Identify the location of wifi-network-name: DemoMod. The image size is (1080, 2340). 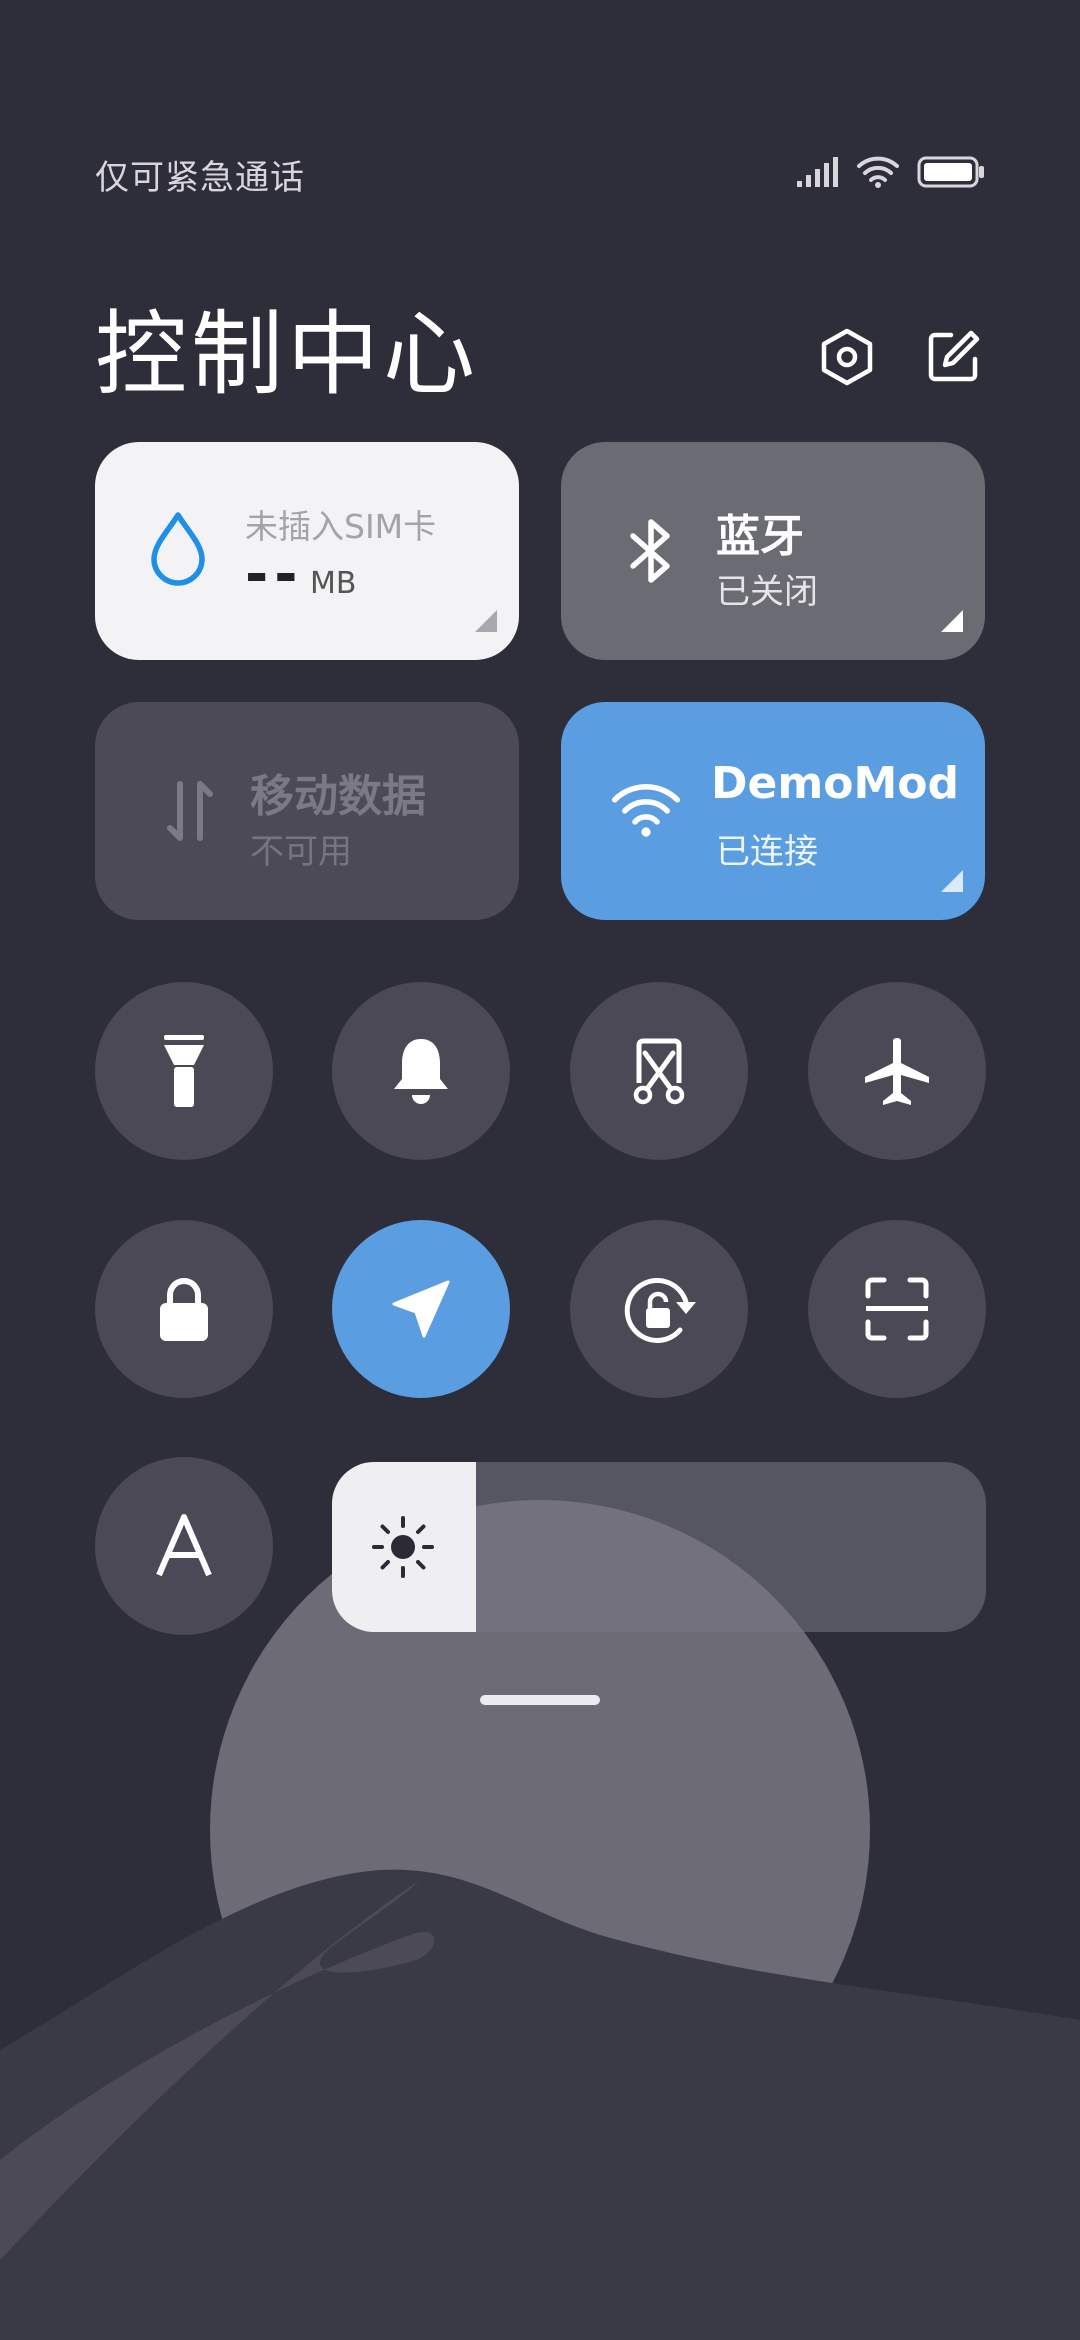
(835, 783).